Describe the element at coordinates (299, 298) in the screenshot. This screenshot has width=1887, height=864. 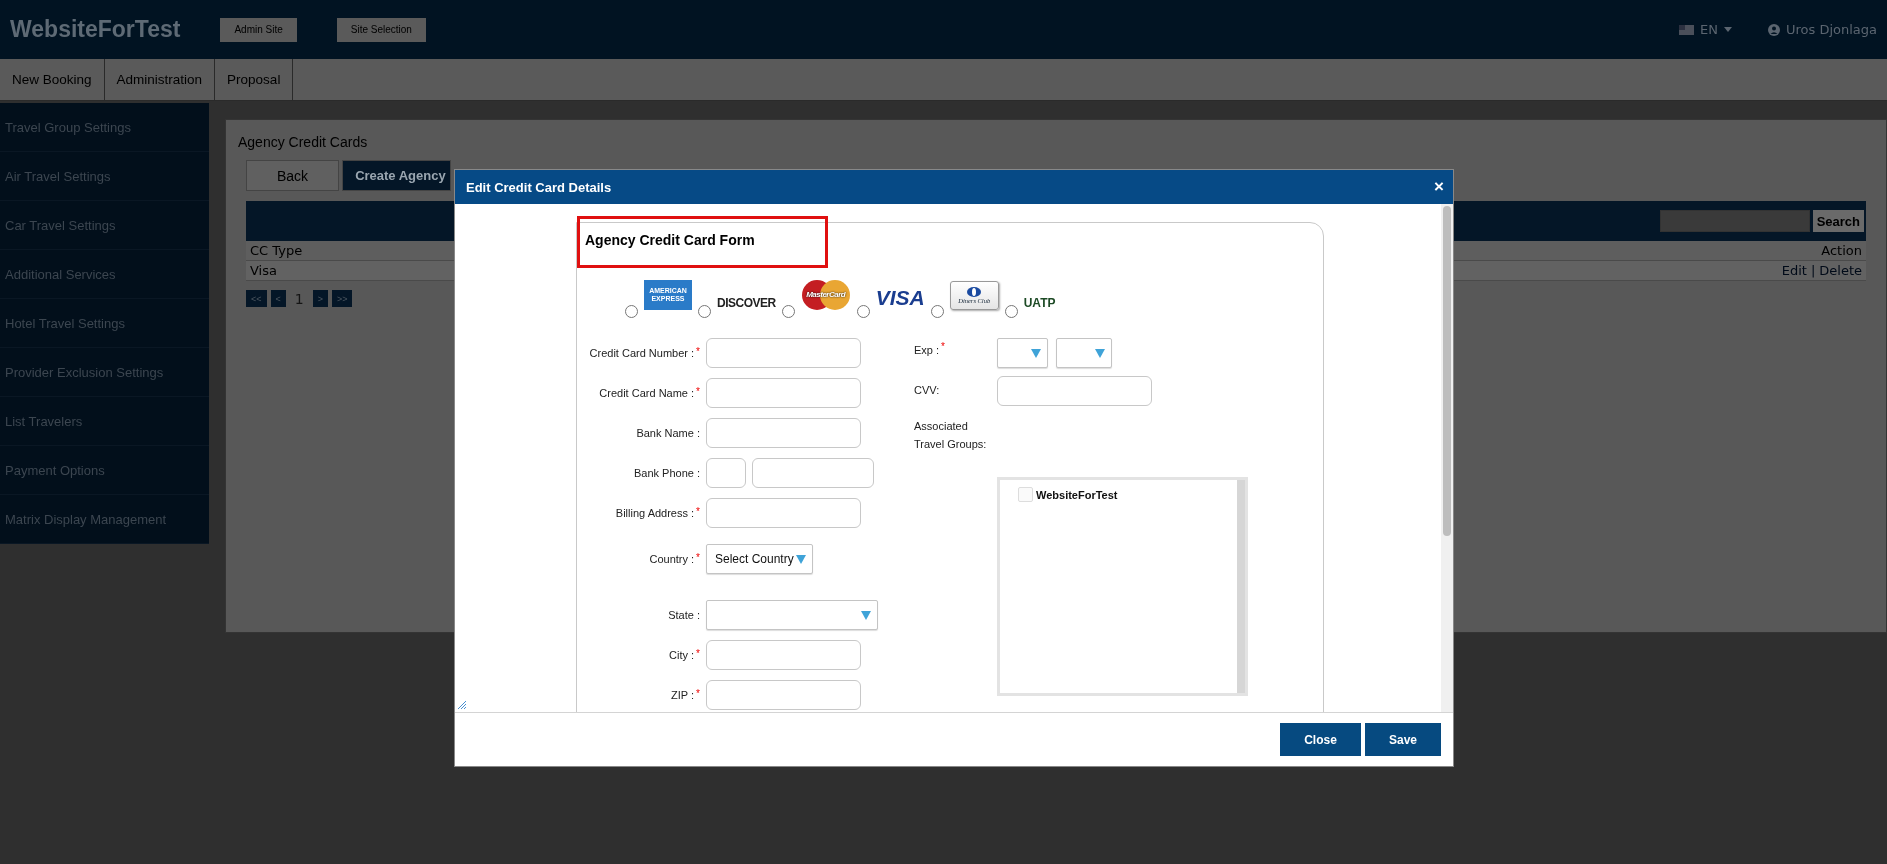
I see `current-page: 1` at that location.